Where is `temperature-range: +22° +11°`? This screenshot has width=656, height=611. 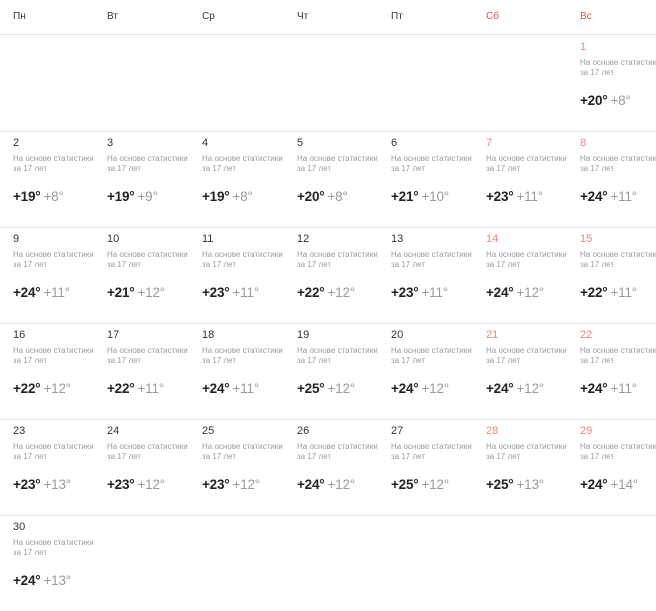
temperature-range: +22° +11° is located at coordinates (608, 292).